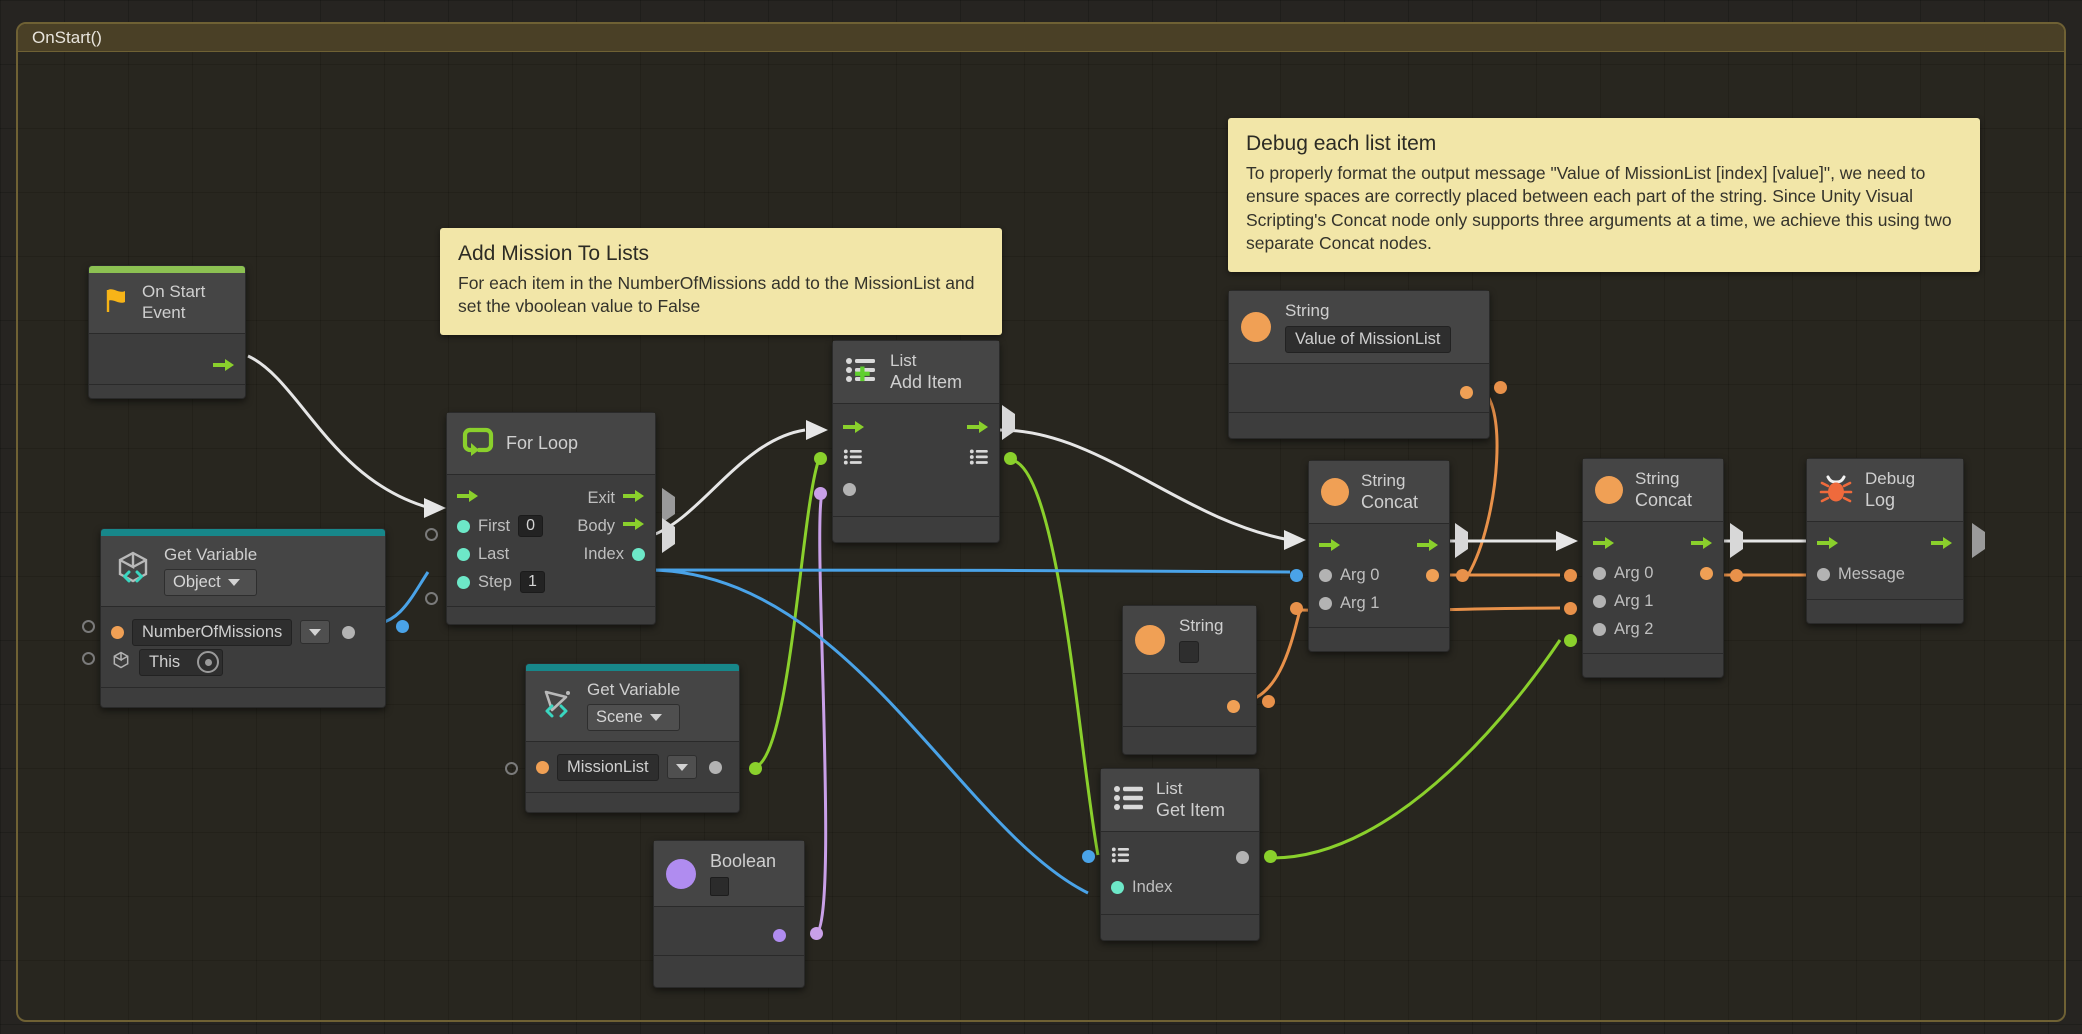 This screenshot has height=1034, width=2082. What do you see at coordinates (1010, 458) in the screenshot?
I see `port-external-add-item-list-out` at bounding box center [1010, 458].